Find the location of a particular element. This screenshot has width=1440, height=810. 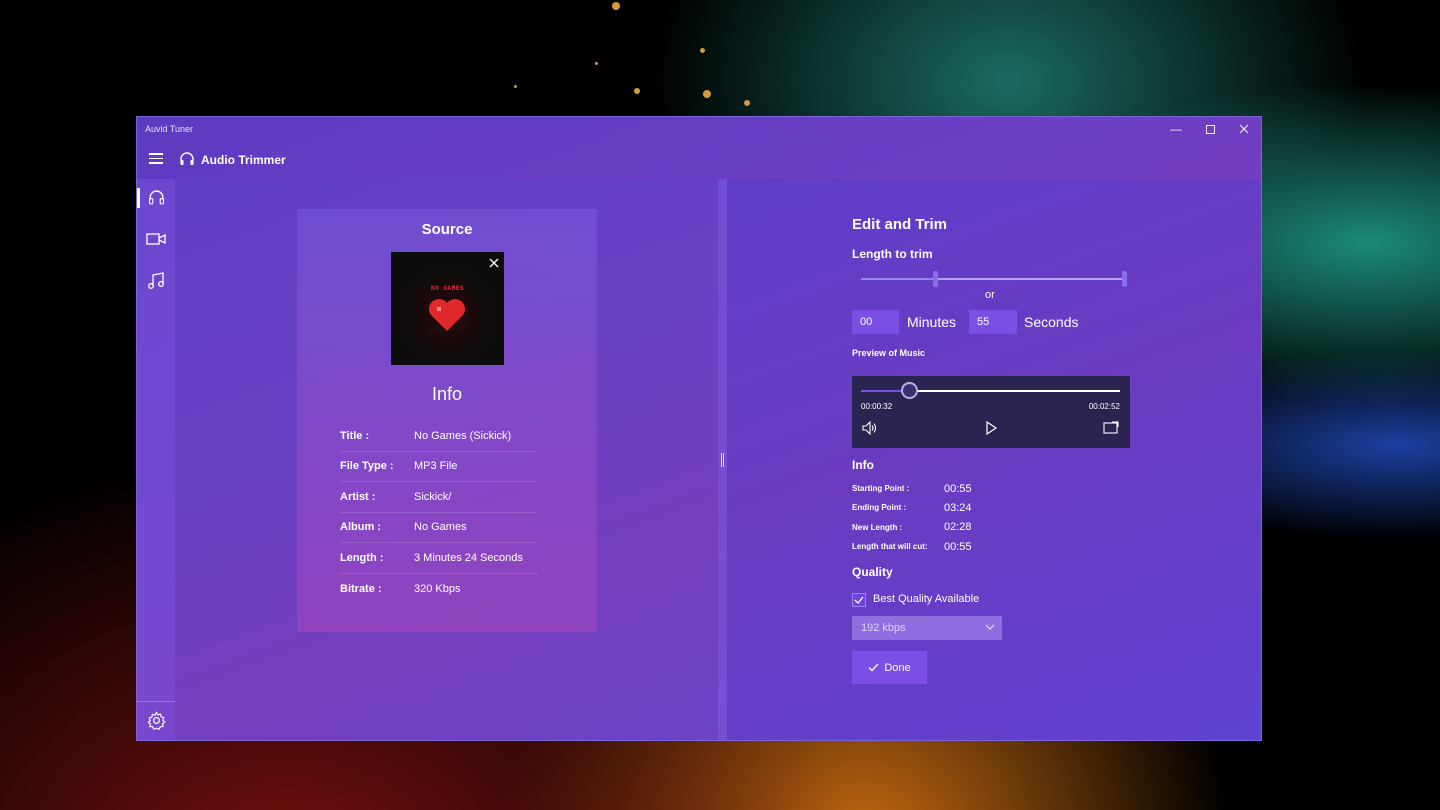

stat-length-cut: Length that will cut: 00:55 is located at coordinates (912, 546).